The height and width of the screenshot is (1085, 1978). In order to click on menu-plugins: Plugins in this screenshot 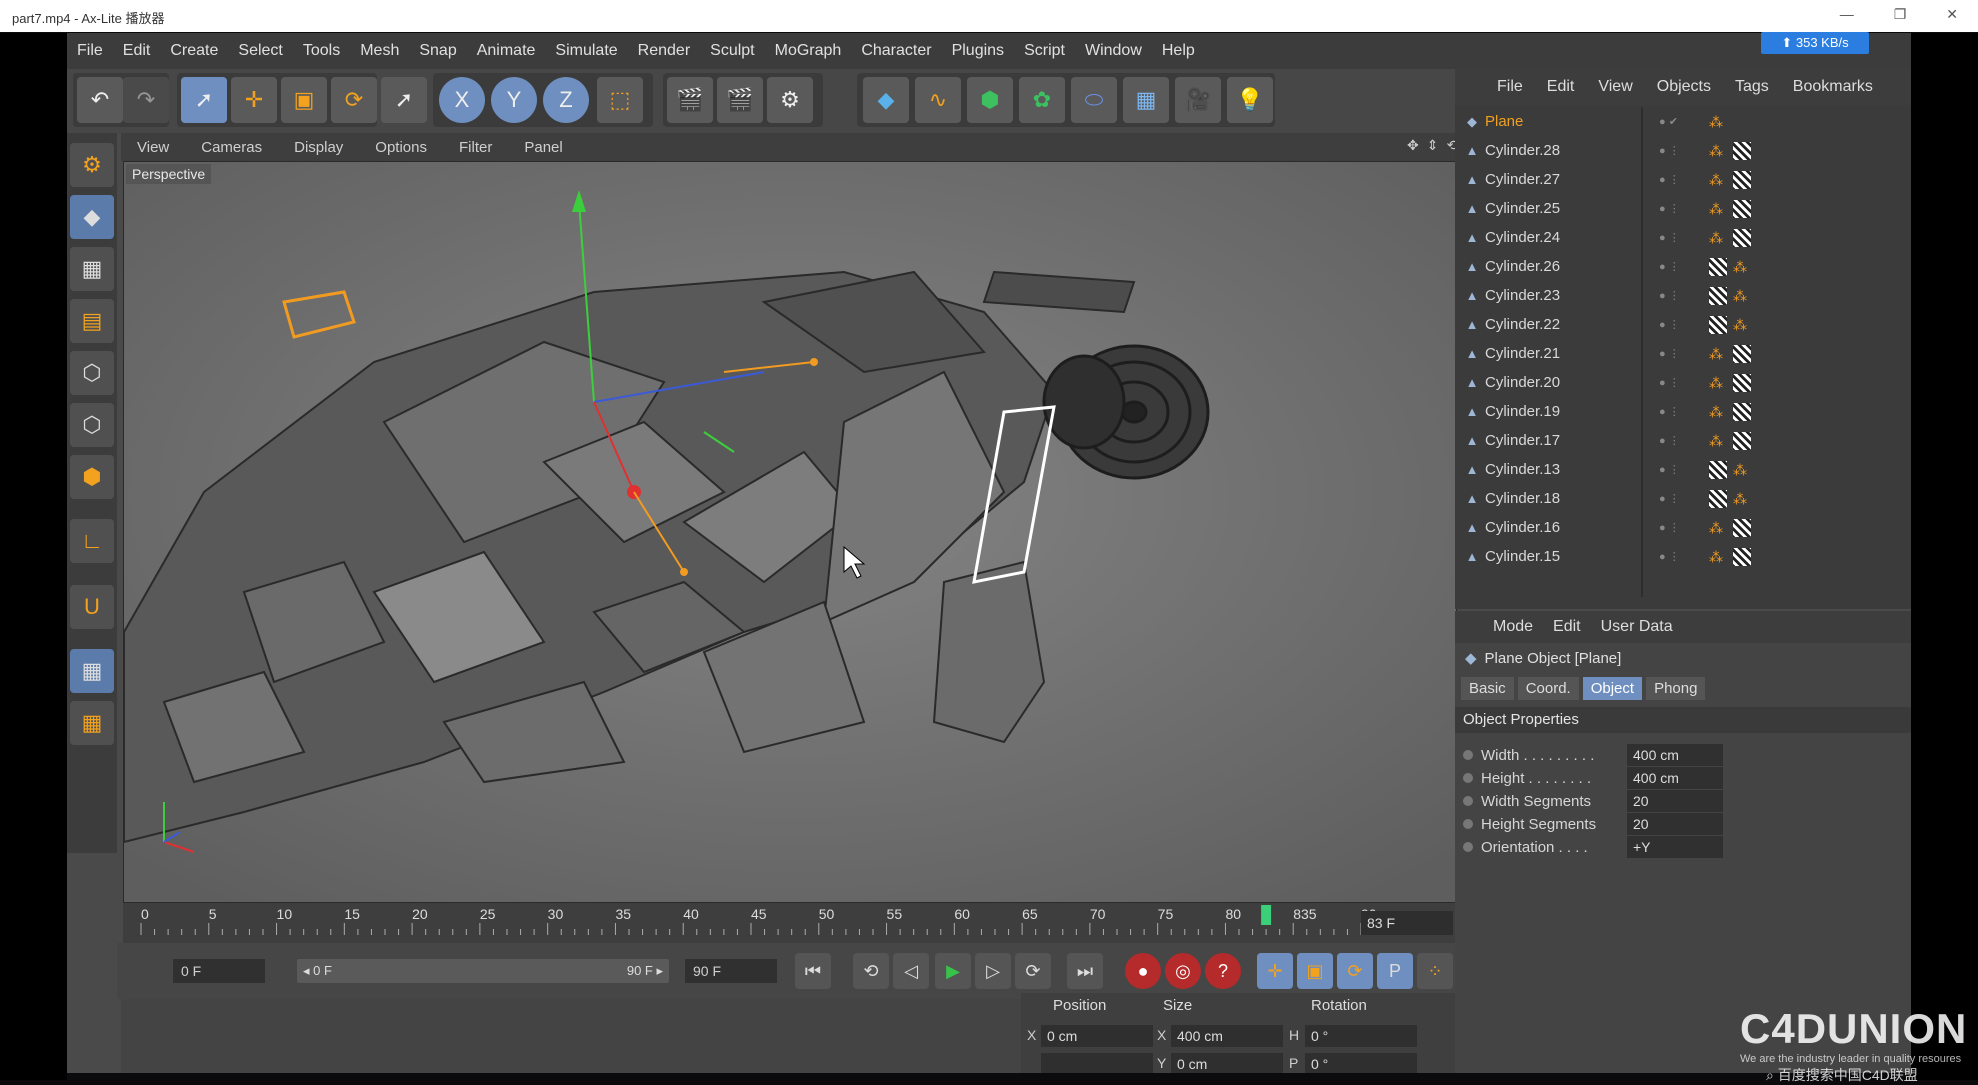, I will do `click(978, 51)`.